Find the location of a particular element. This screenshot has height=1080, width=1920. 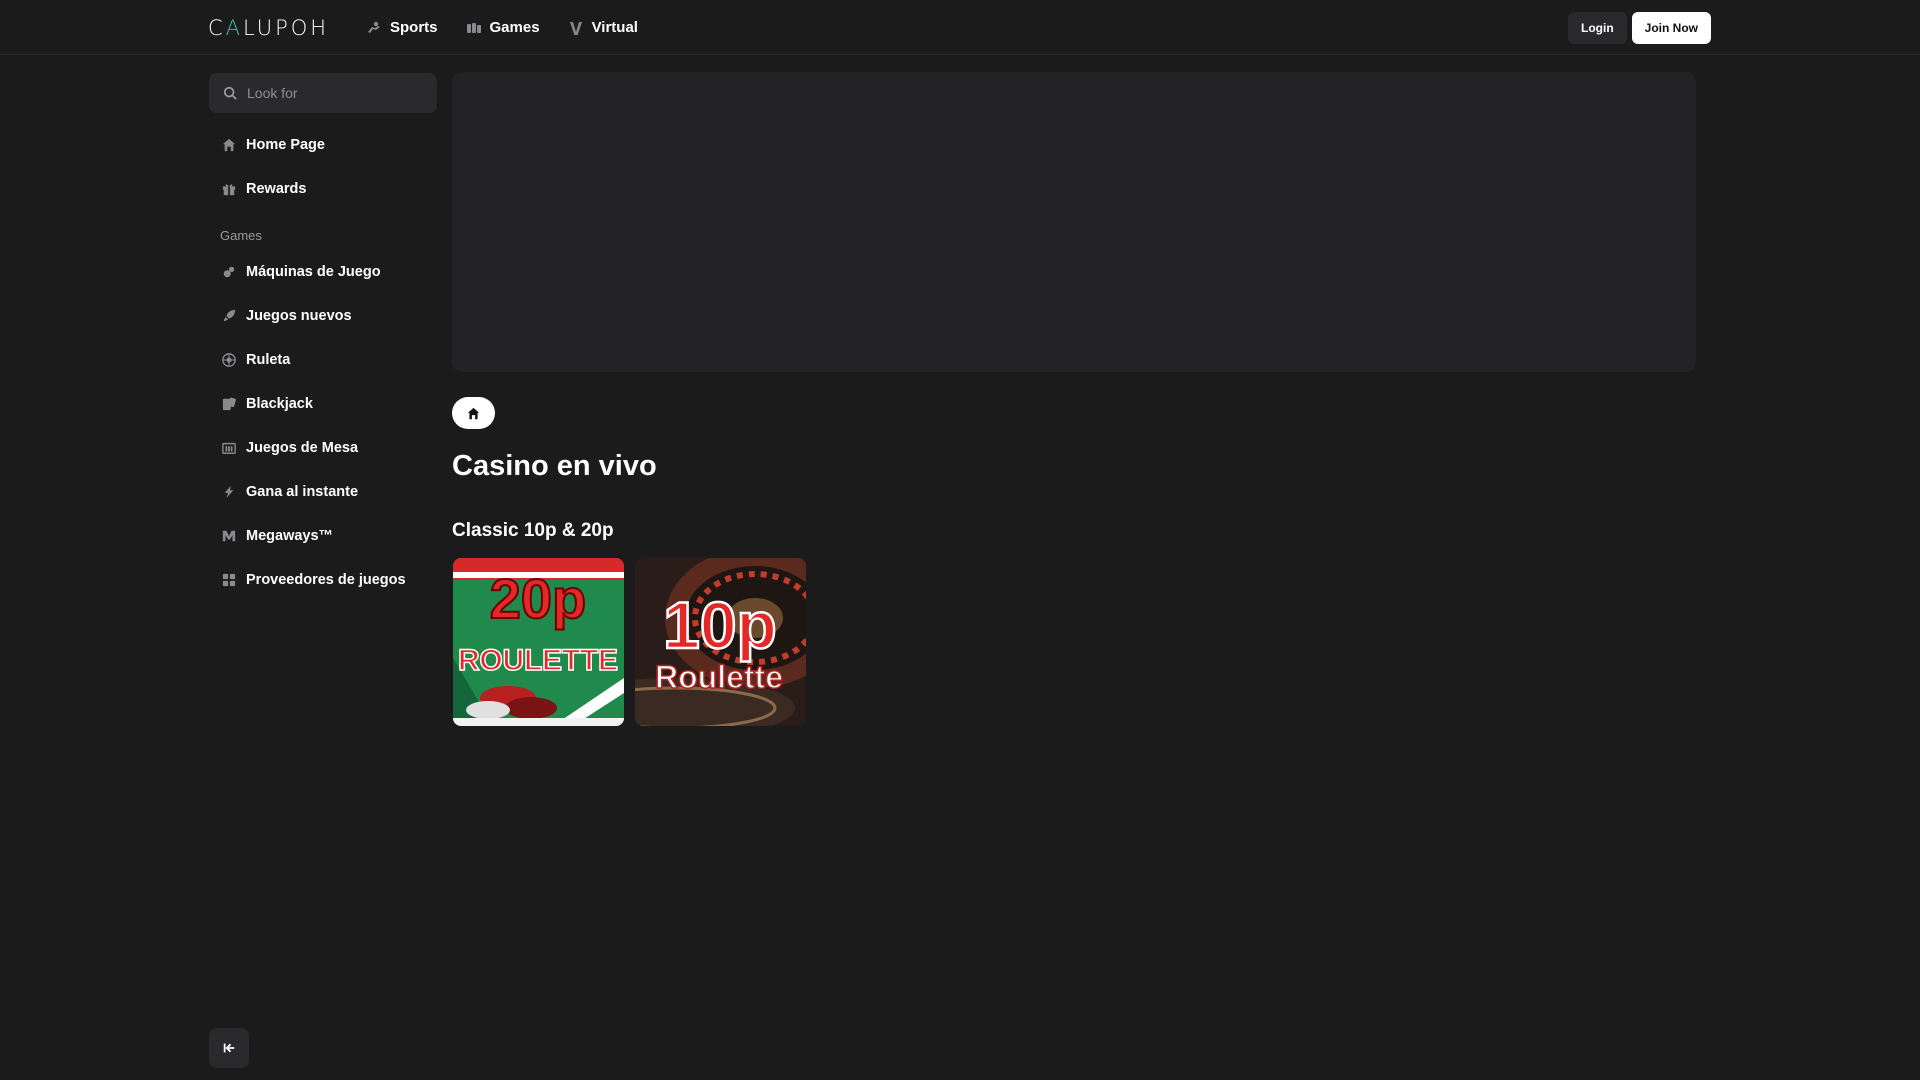

sidebar-item-home-page: Home Page is located at coordinates (273, 145).